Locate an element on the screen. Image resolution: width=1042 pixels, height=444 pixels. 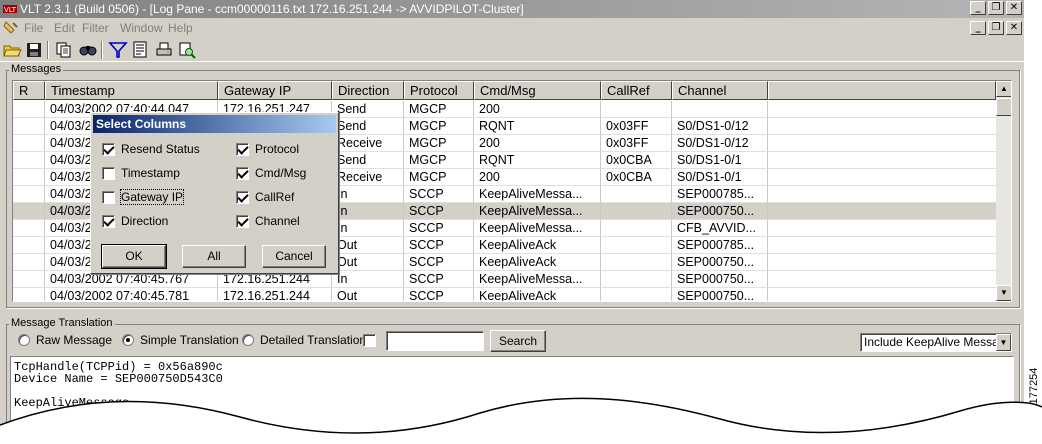
option-channel: Channel is located at coordinates (268, 221).